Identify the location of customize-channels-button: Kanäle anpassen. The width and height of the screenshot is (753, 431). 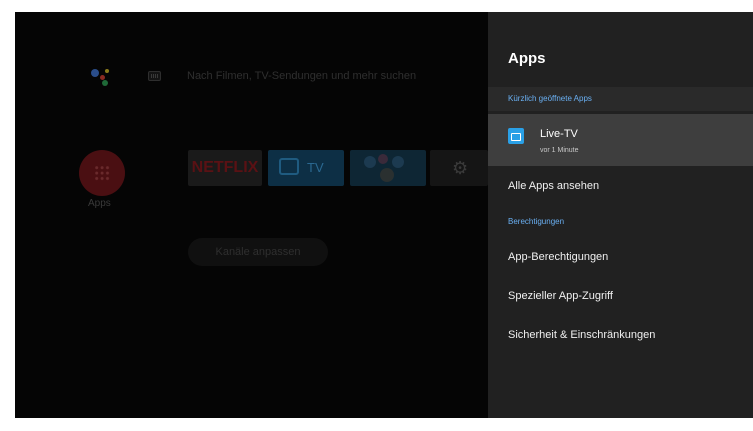
(258, 252).